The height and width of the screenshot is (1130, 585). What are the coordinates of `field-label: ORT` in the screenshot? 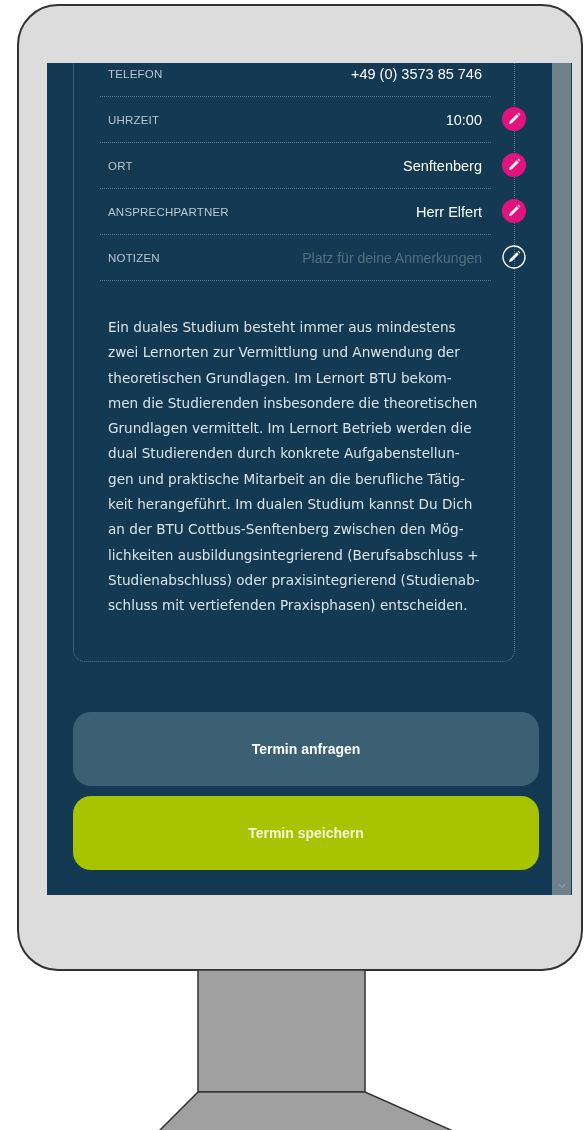 It's located at (120, 165).